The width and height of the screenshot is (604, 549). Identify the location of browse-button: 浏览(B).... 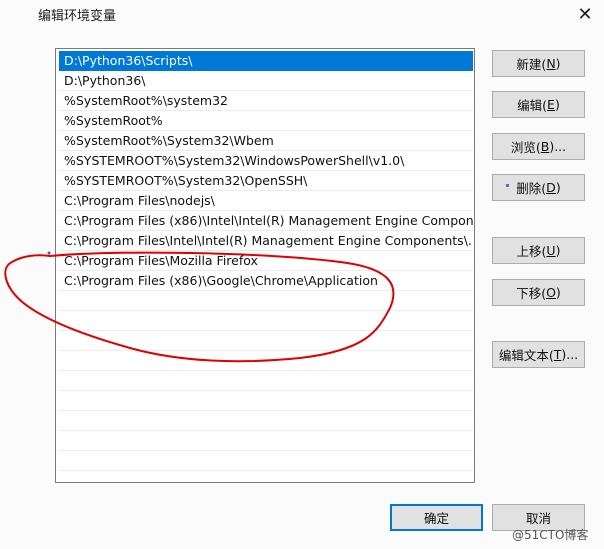
(538, 146).